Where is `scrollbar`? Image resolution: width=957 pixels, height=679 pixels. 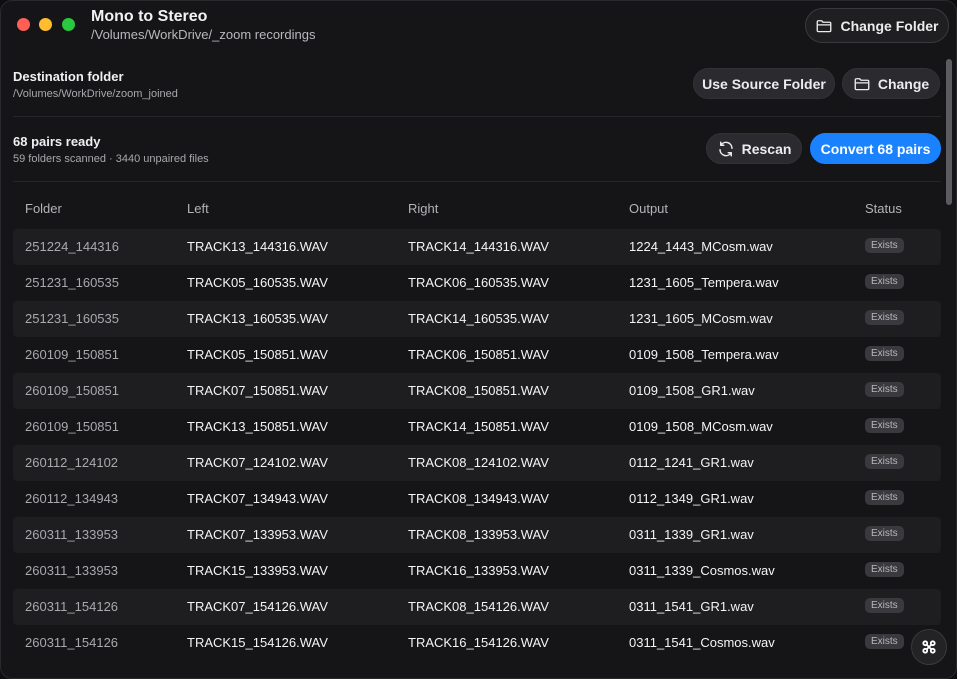 scrollbar is located at coordinates (949, 132).